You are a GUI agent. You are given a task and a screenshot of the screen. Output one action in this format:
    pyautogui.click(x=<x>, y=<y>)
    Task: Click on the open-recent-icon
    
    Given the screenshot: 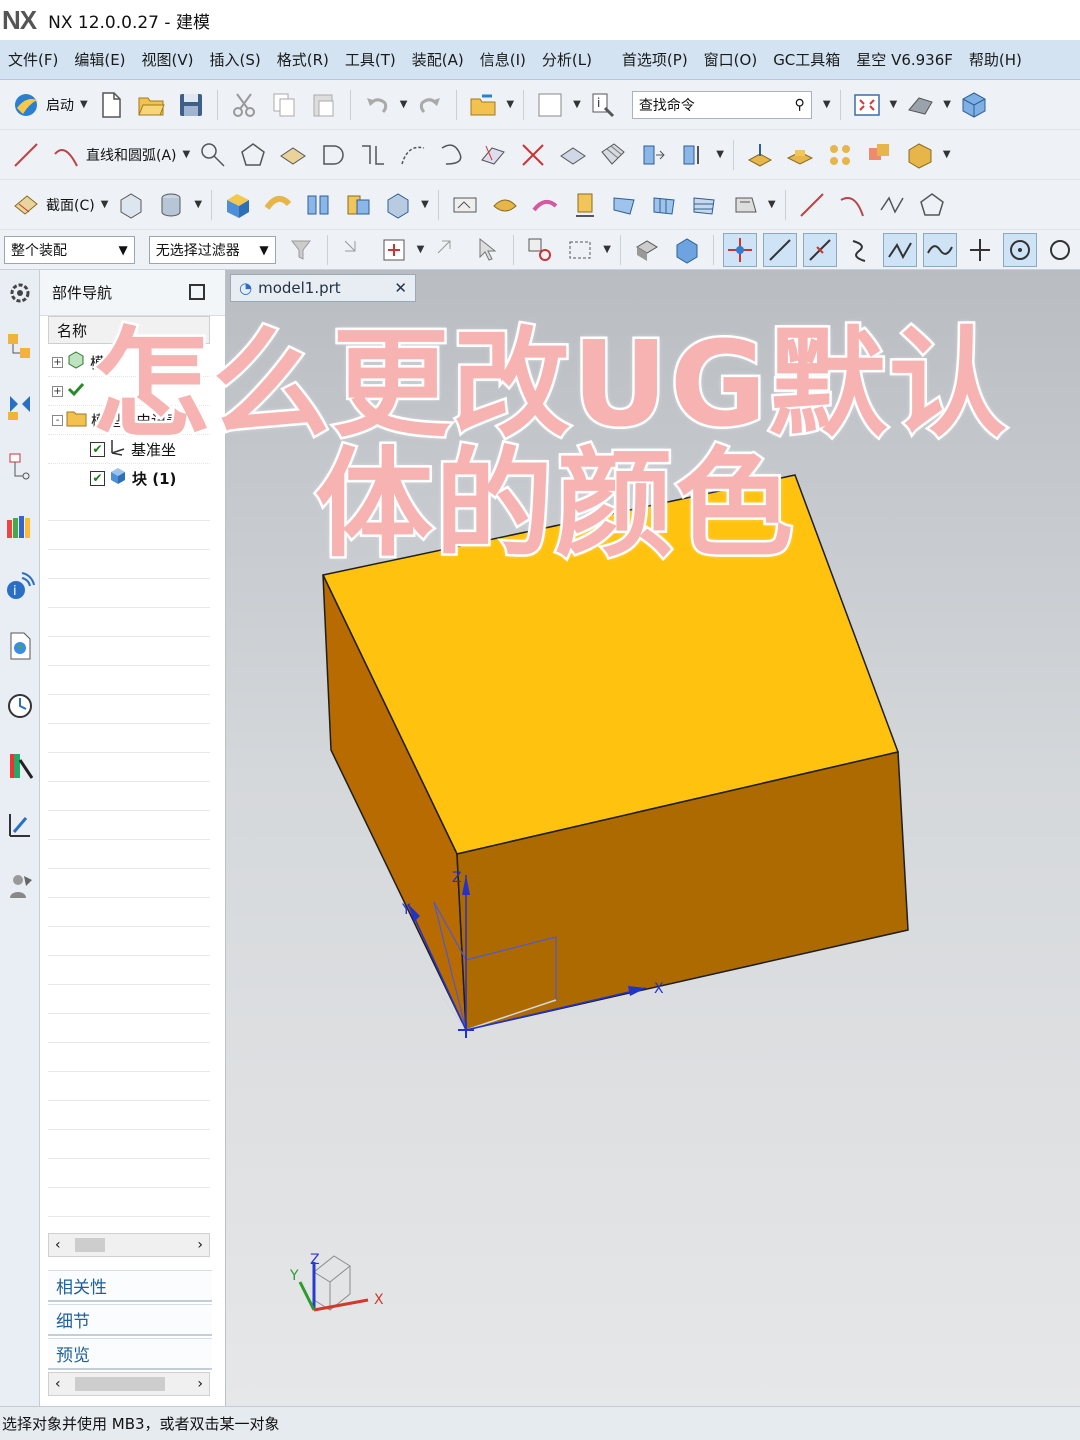 What is the action you would take?
    pyautogui.click(x=483, y=105)
    